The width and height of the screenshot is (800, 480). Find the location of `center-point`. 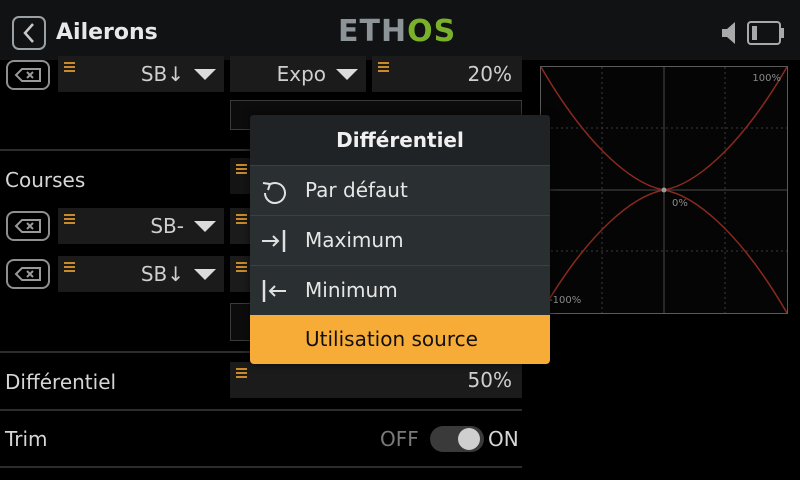

center-point is located at coordinates (664, 190).